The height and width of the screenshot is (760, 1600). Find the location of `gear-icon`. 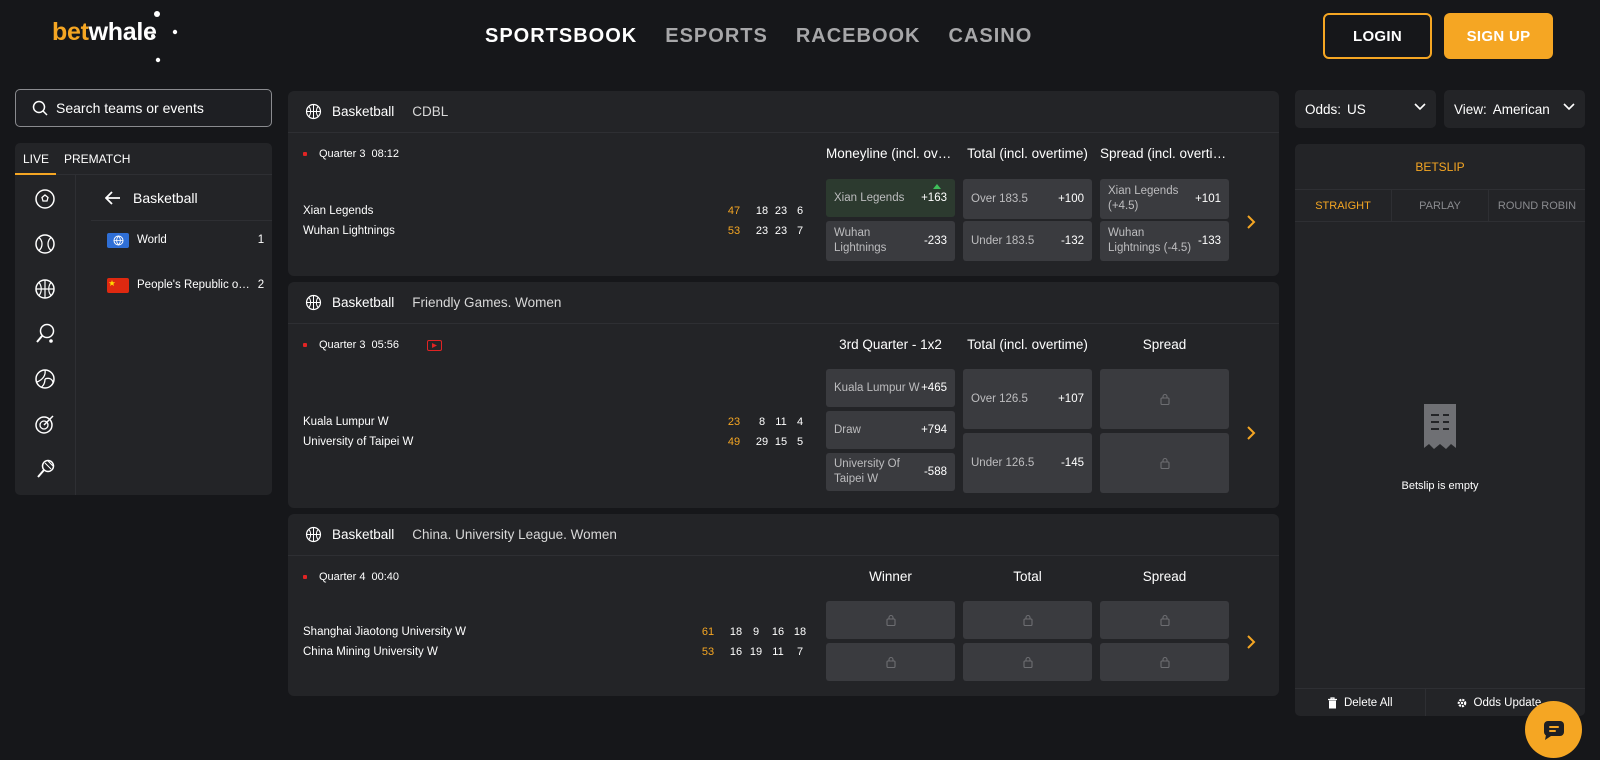

gear-icon is located at coordinates (1461, 702).